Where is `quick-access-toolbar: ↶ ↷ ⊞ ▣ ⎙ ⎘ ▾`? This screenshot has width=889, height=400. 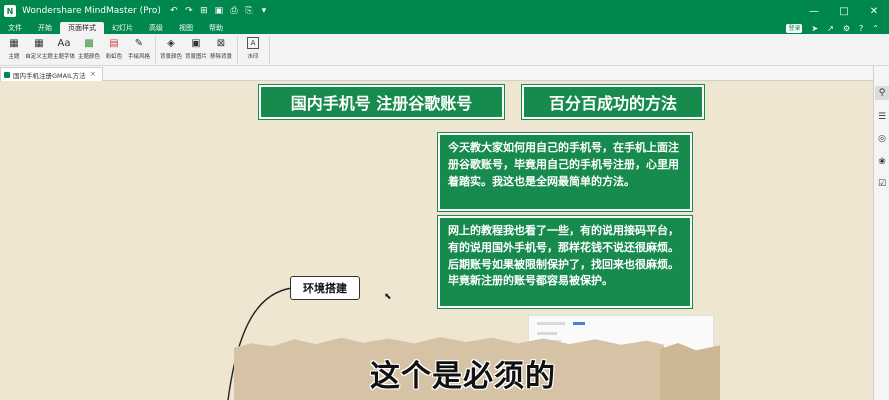
quick-access-toolbar: ↶ ↷ ⊞ ▣ ⎙ ⎘ ▾ is located at coordinates (219, 11).